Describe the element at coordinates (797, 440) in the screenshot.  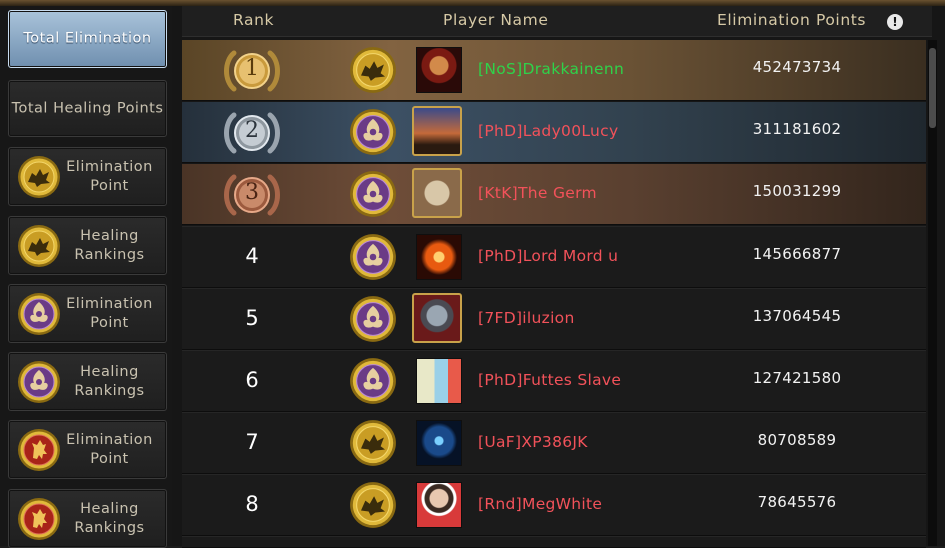
I see `elimination-points: 80708589` at that location.